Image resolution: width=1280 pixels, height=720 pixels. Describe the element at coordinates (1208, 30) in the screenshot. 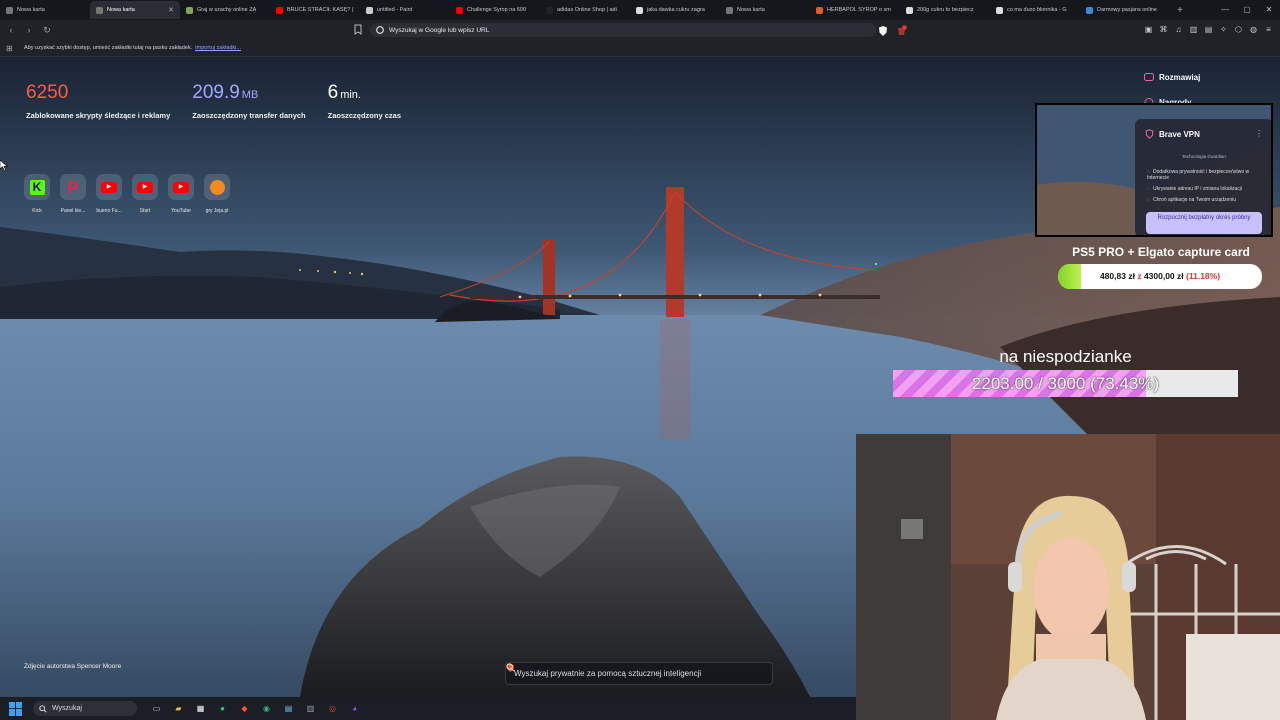

I see `tab-search-icon: ▤` at that location.